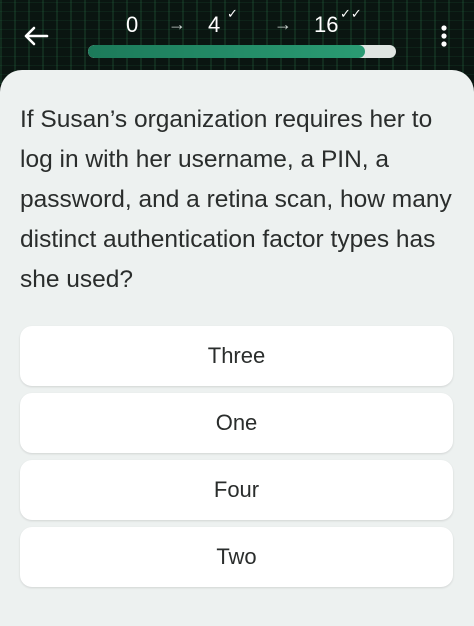  I want to click on menu-button, so click(444, 36).